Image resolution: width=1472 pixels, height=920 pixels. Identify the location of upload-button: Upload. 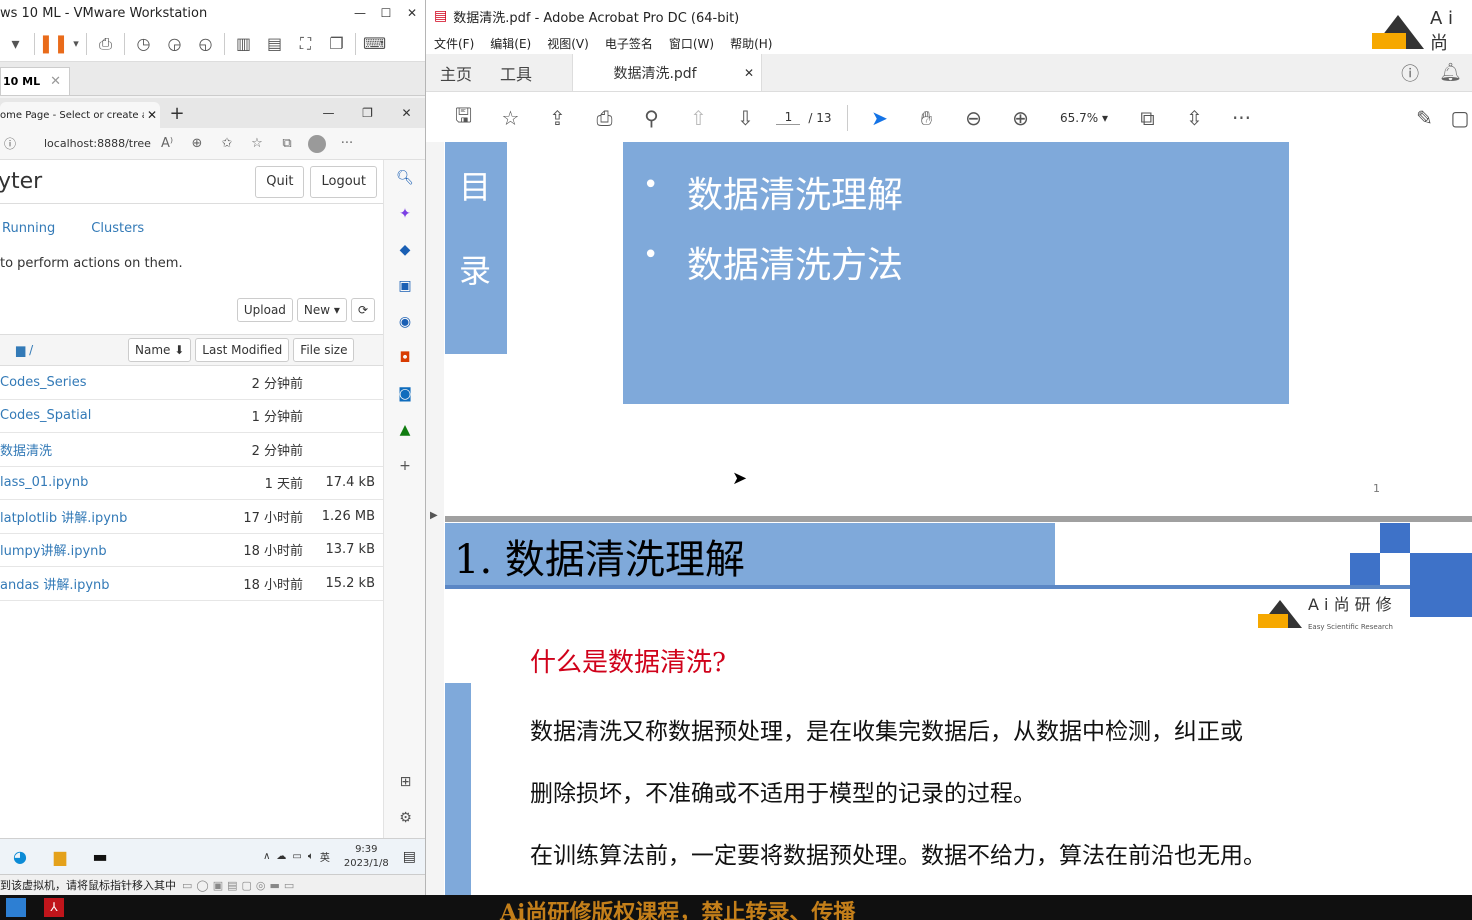
(264, 310).